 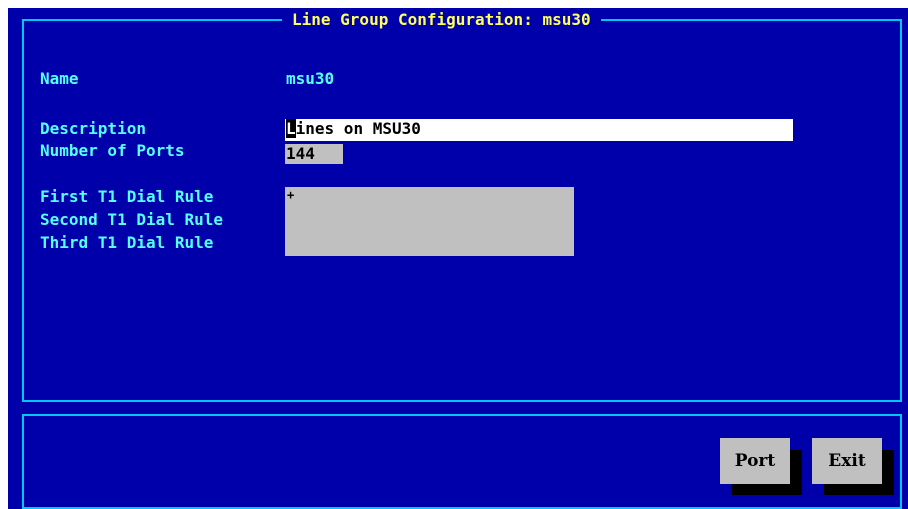 What do you see at coordinates (291, 128) in the screenshot?
I see `text-cursor: L` at bounding box center [291, 128].